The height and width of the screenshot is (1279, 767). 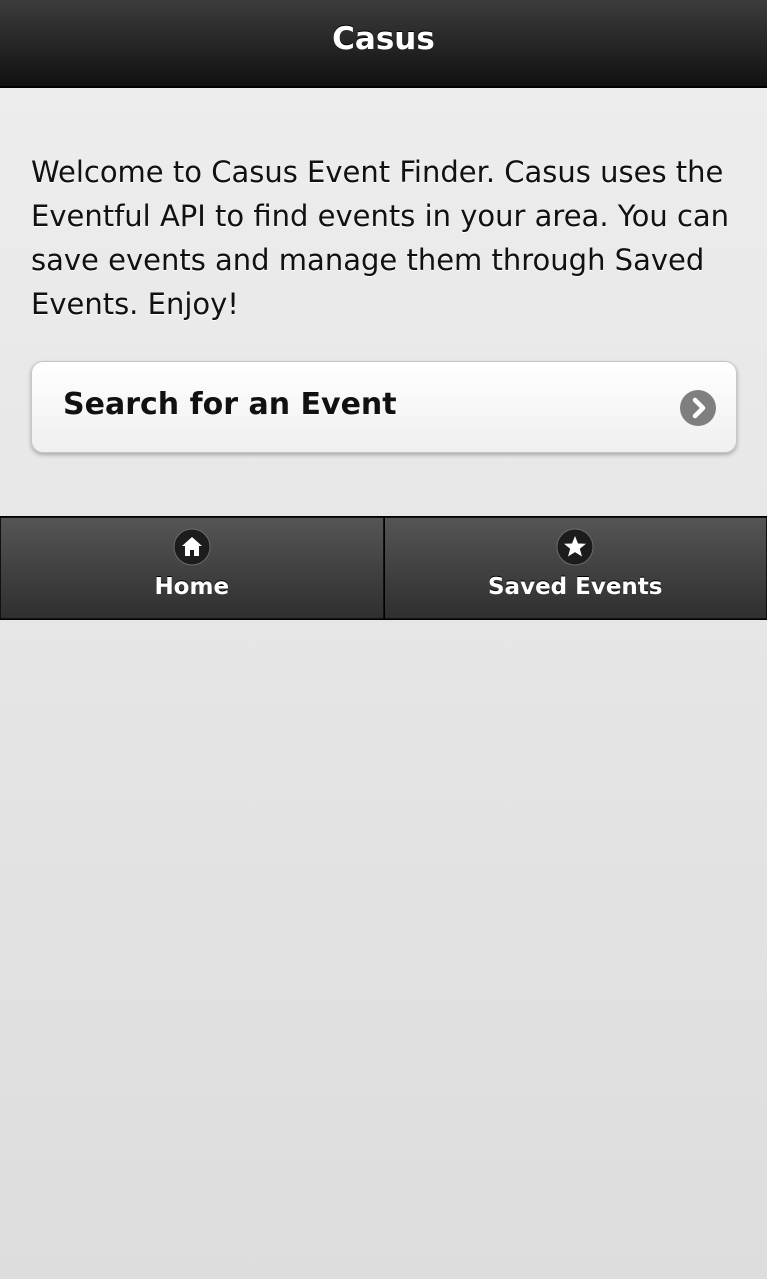 What do you see at coordinates (192, 568) in the screenshot?
I see `nav-item-home: Home` at bounding box center [192, 568].